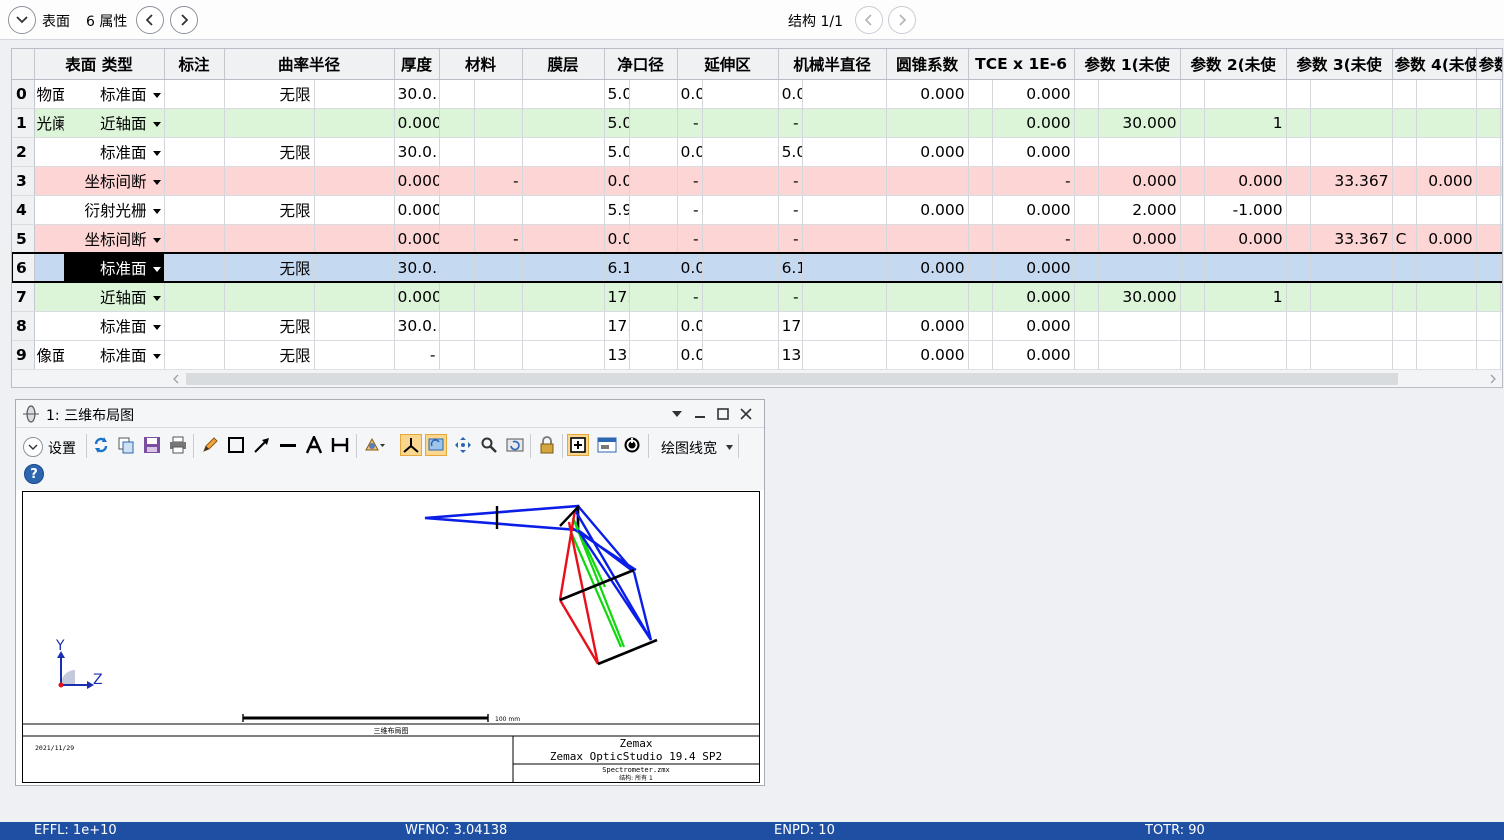  Describe the element at coordinates (489, 445) in the screenshot. I see `zoom-button` at that location.